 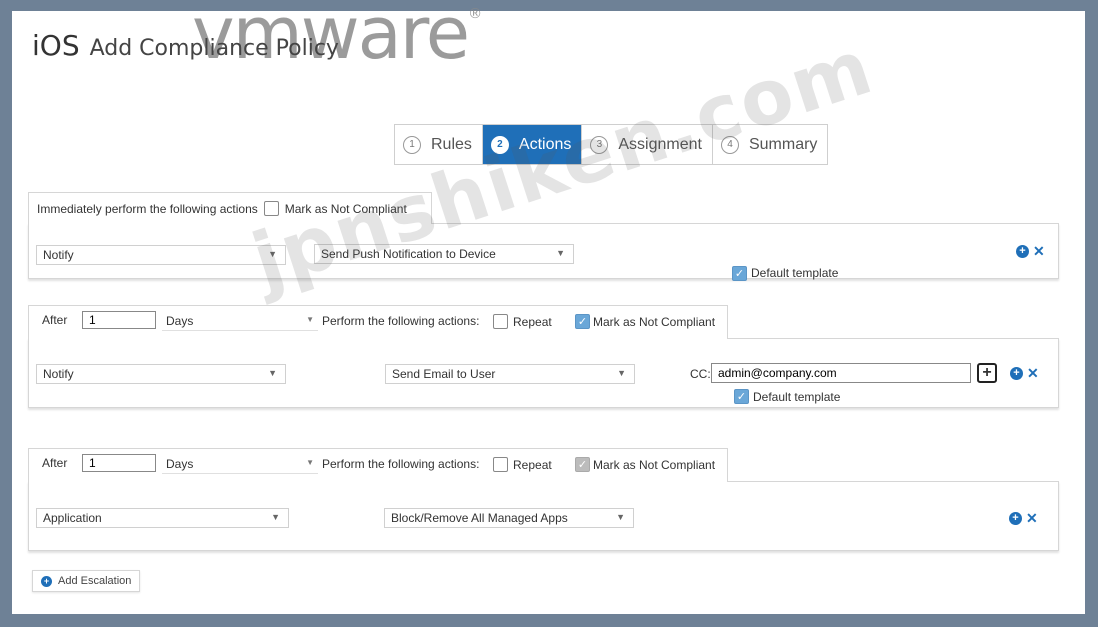 I want to click on step-number: 4, so click(x=729, y=144).